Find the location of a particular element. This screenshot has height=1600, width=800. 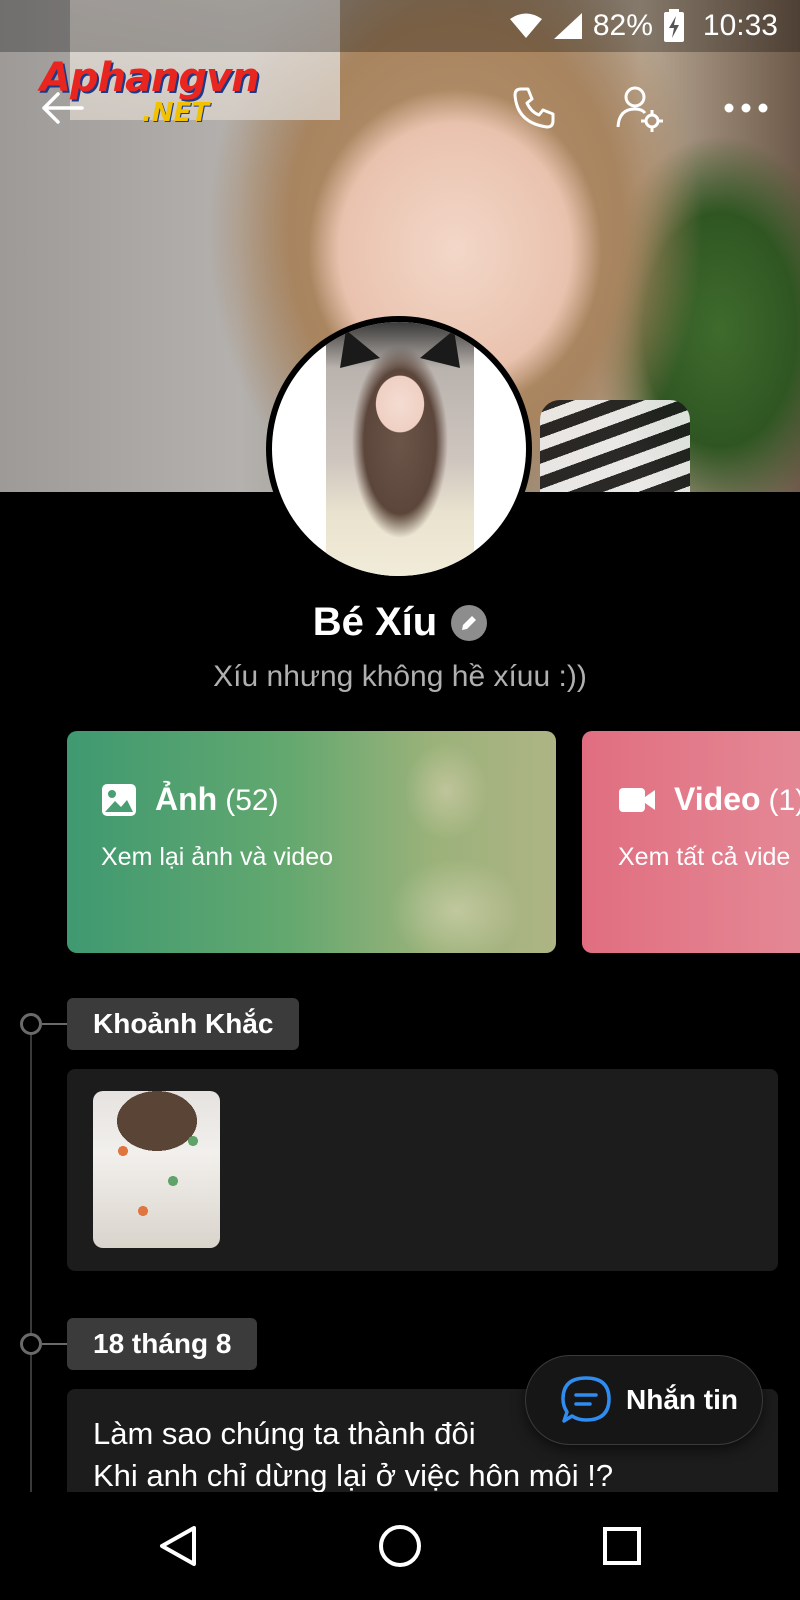

album-cover-image is located at coordinates (456, 842).